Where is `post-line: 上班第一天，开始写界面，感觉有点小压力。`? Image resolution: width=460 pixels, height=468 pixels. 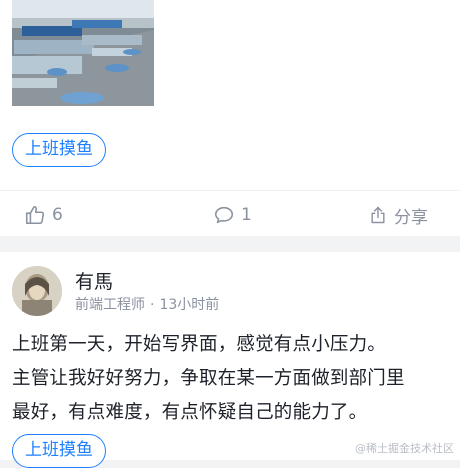
post-line: 上班第一天，开始写界面，感觉有点小压力。 is located at coordinates (199, 344).